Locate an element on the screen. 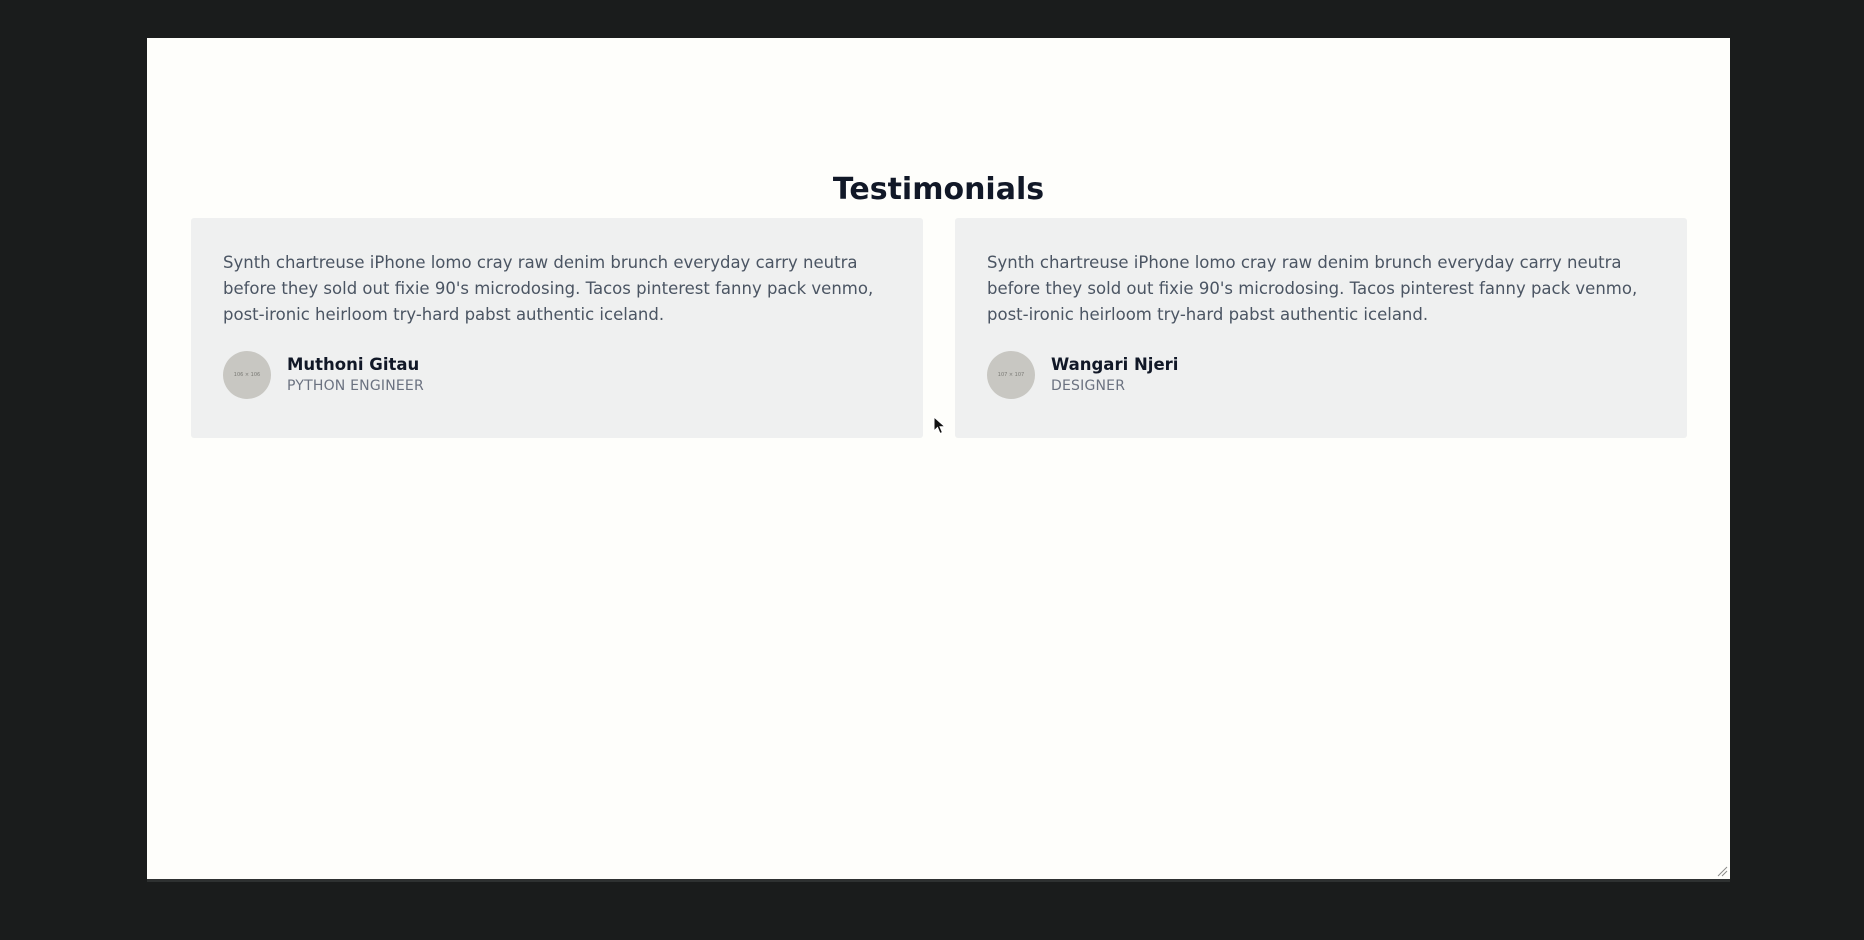 The image size is (1864, 940). avatar-placeholder-text: 107 × 107 is located at coordinates (1011, 375).